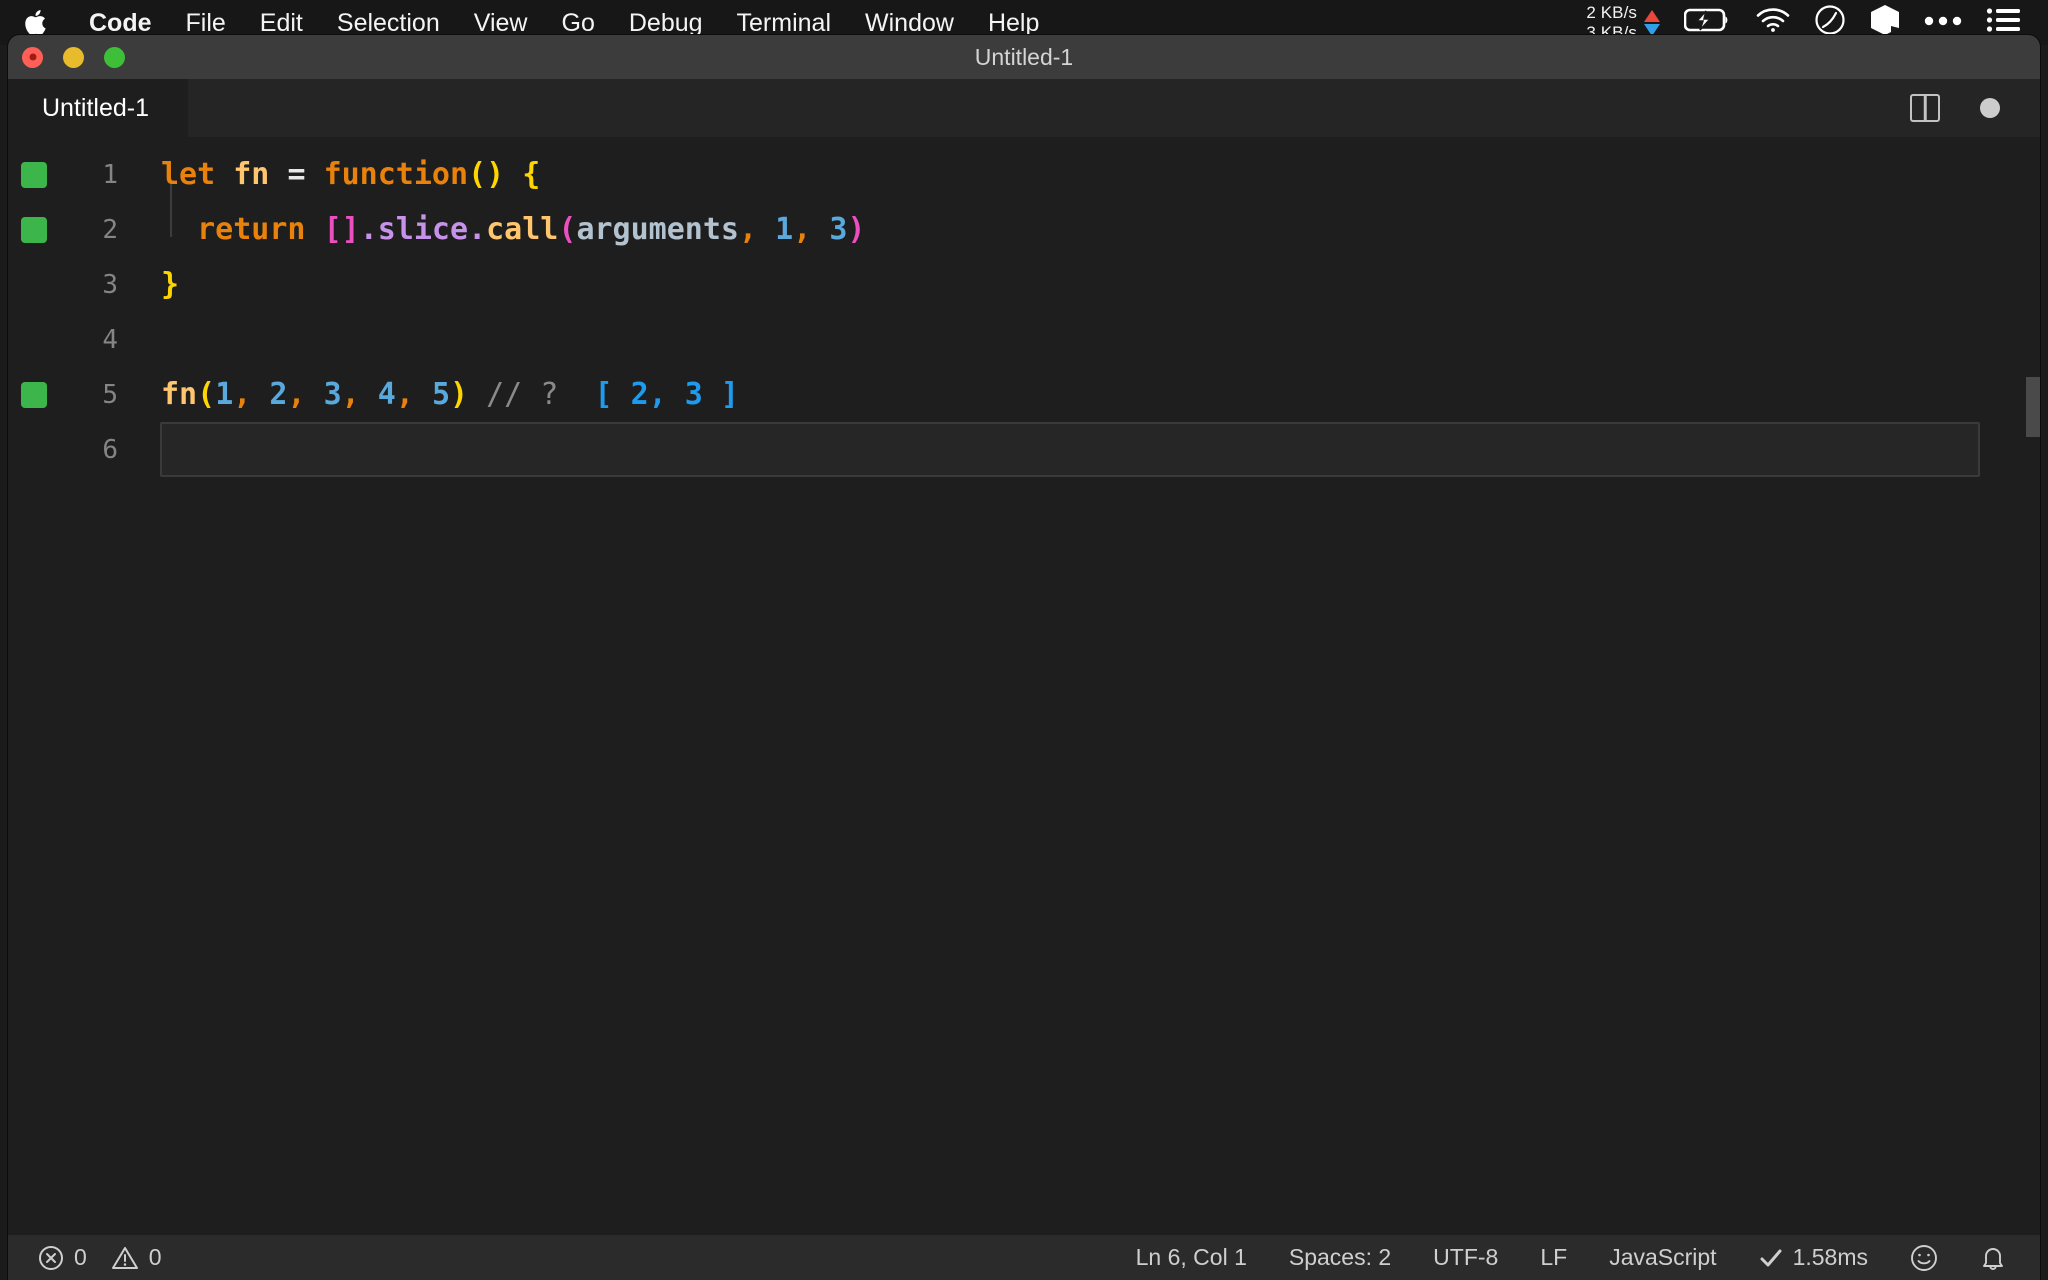  What do you see at coordinates (1024, 284) in the screenshot?
I see `code-line-3: 3 }` at bounding box center [1024, 284].